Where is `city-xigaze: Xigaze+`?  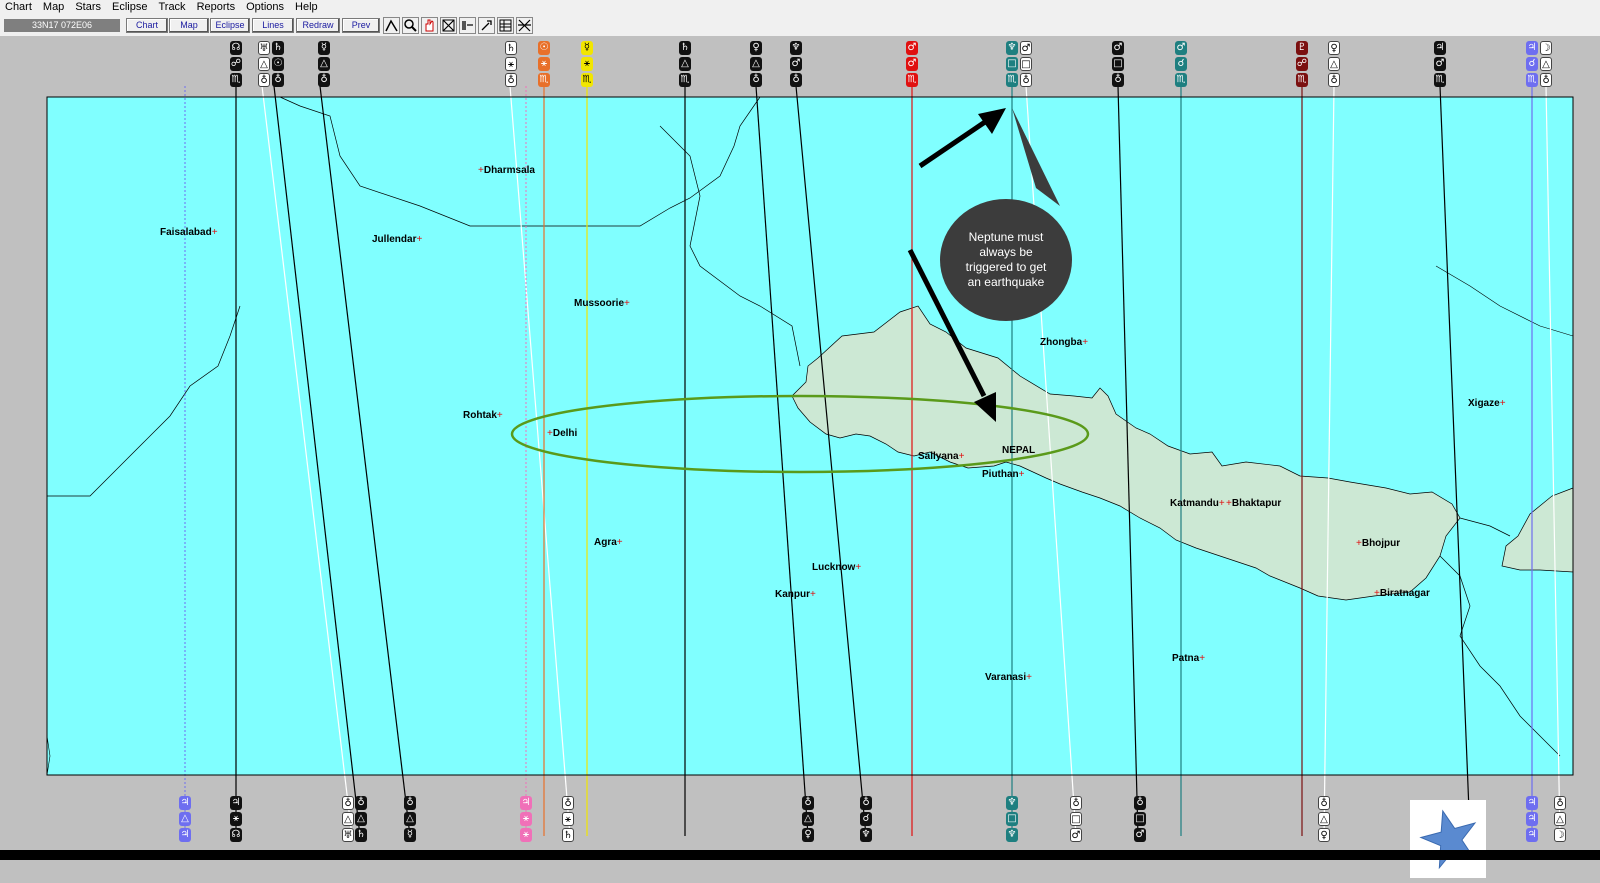
city-xigaze: Xigaze+ is located at coordinates (1487, 403).